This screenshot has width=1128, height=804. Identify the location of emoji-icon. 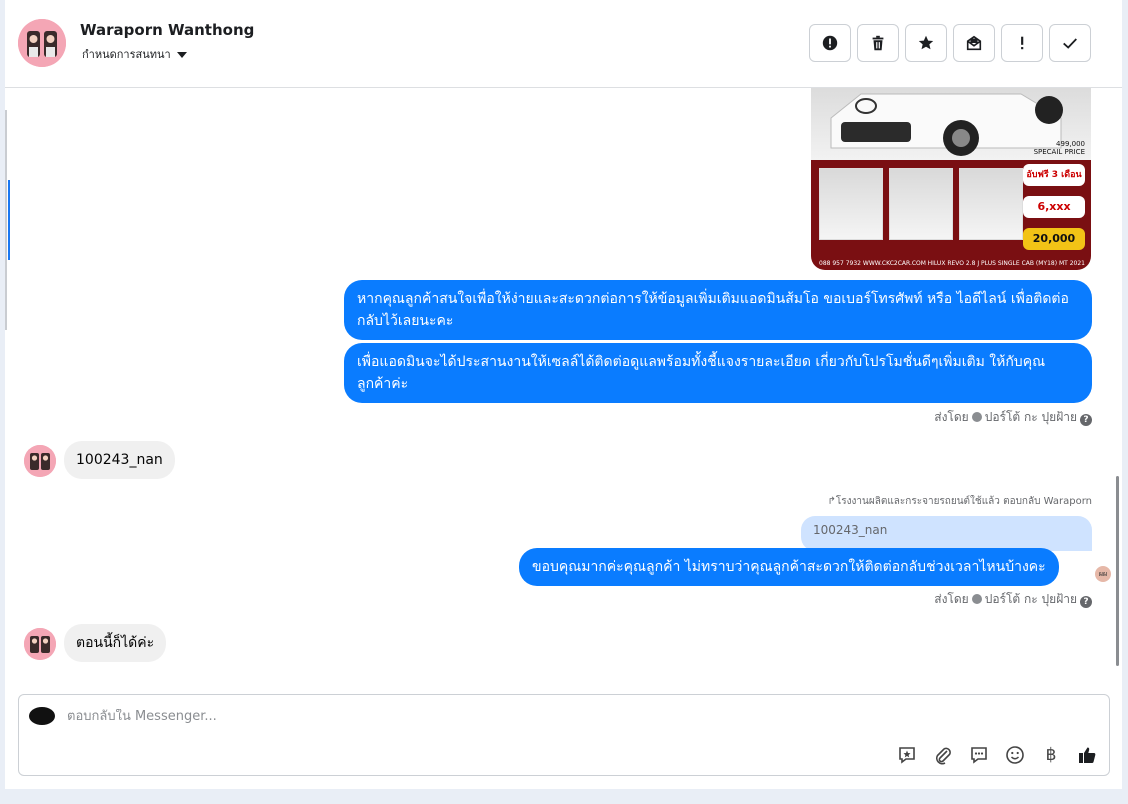
(1015, 755).